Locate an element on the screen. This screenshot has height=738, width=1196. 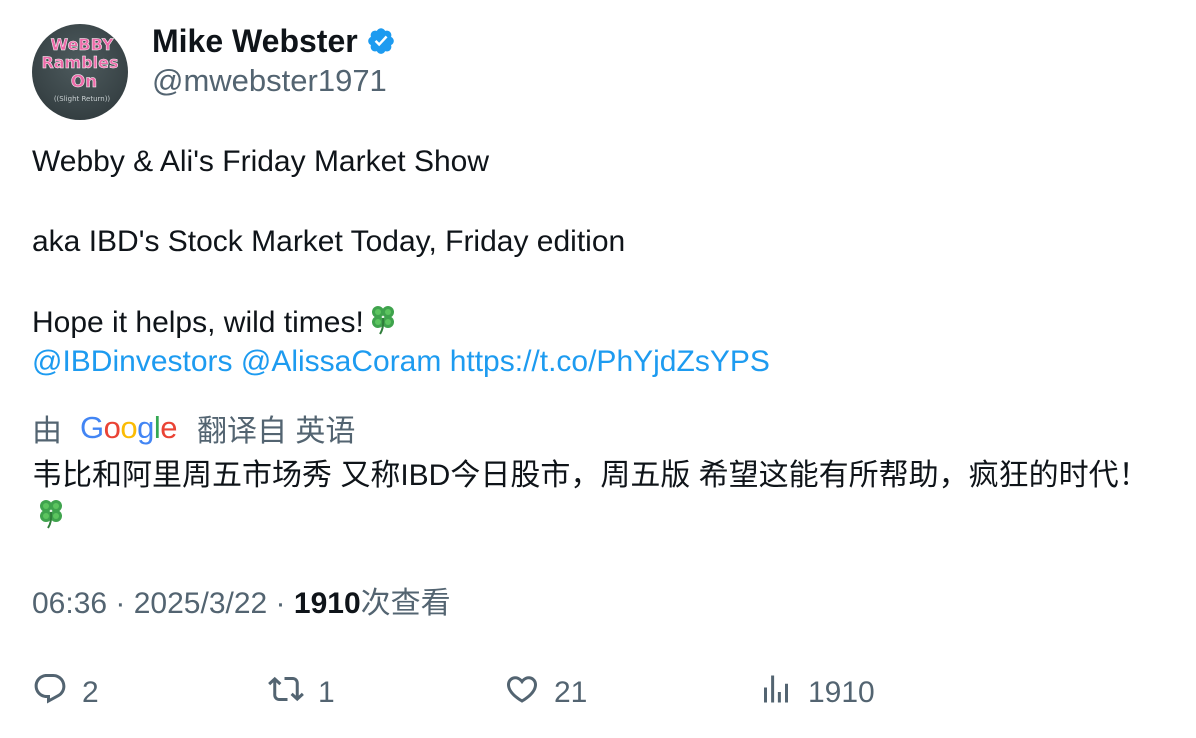
google-logo: Google is located at coordinates (129, 428).